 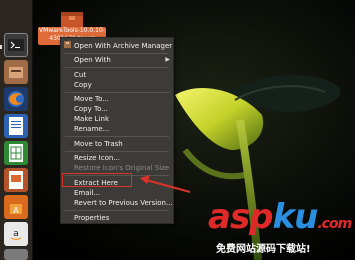 I want to click on amazon-icon: a, so click(x=16, y=234).